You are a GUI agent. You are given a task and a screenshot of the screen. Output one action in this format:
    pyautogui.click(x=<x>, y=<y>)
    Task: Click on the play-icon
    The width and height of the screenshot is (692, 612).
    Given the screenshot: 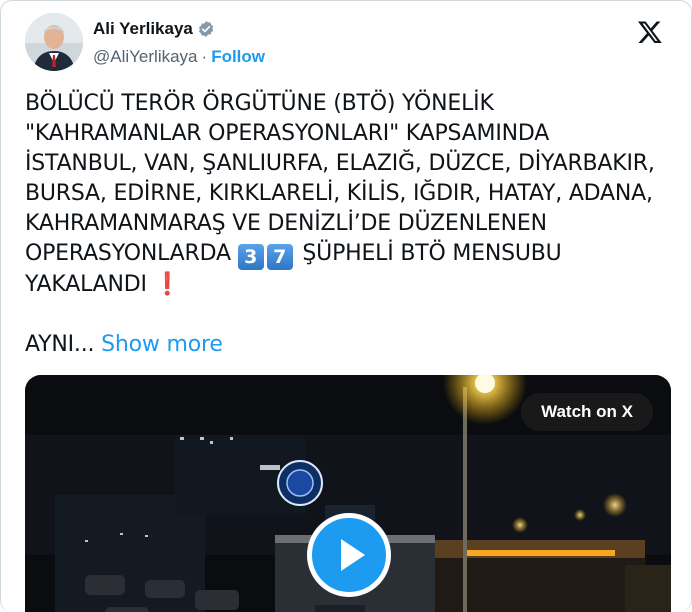 What is the action you would take?
    pyautogui.click(x=353, y=555)
    